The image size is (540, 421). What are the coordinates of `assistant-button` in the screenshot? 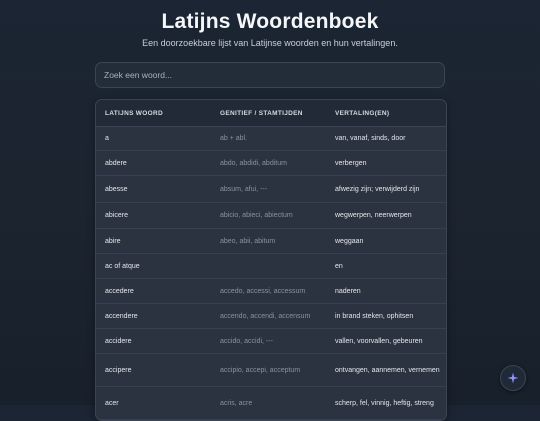 It's located at (513, 378).